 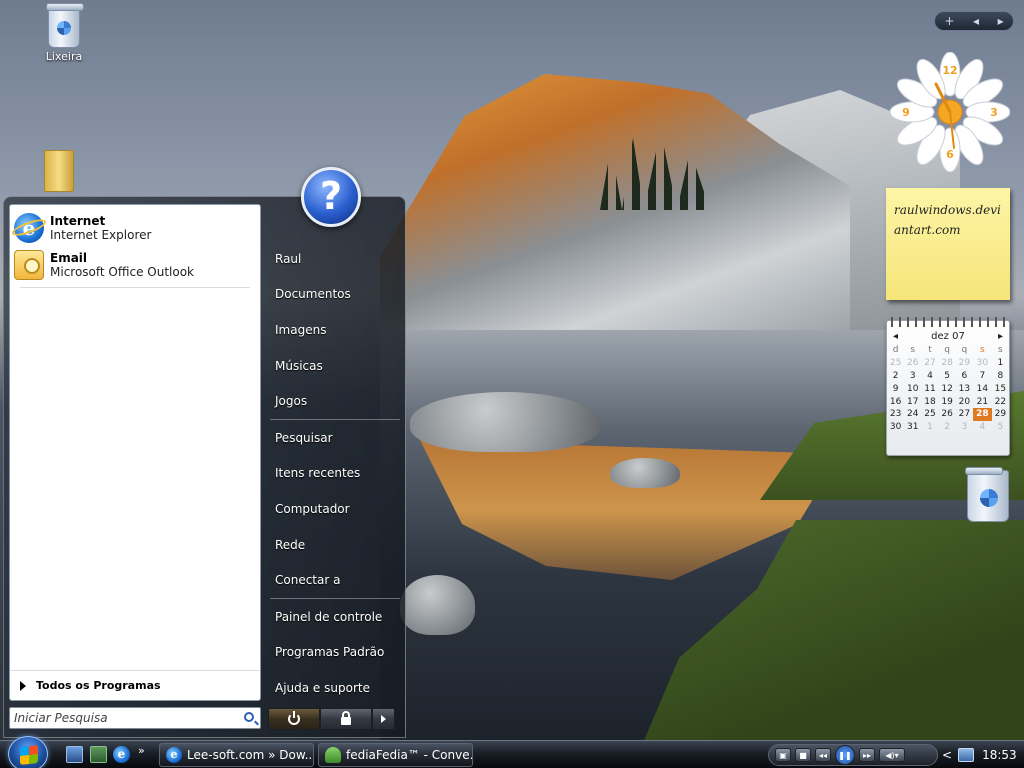 What do you see at coordinates (135, 718) in the screenshot?
I see `start-search-input: Iniciar Pesquisa` at bounding box center [135, 718].